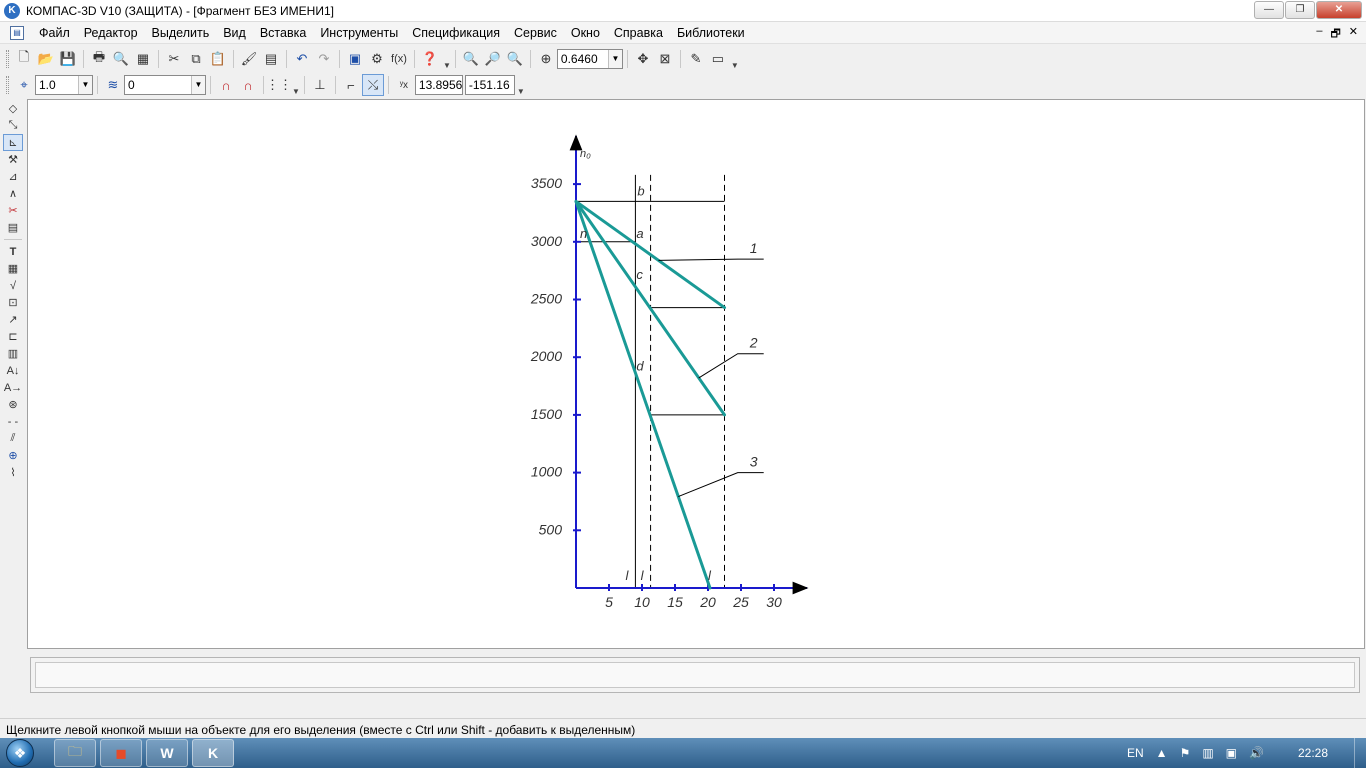 This screenshot has height=768, width=1366. I want to click on step-combo: 1.0 ▼, so click(64, 85).